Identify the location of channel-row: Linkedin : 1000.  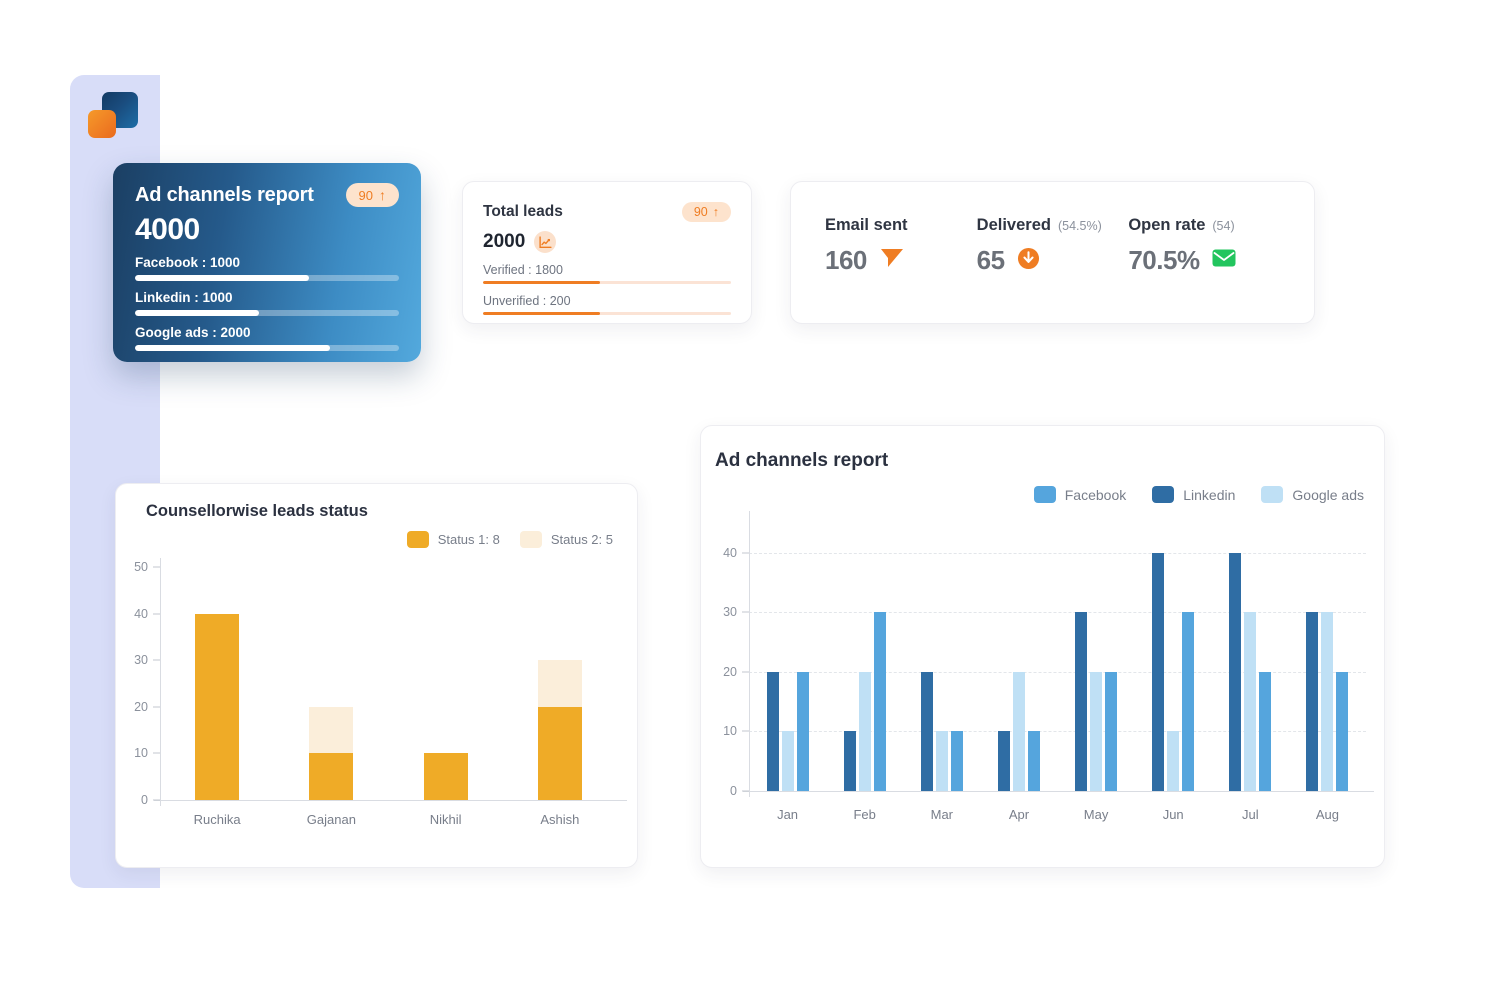
(267, 303).